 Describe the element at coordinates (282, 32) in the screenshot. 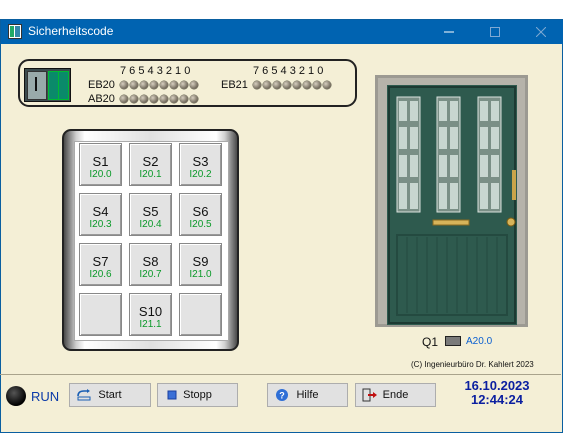

I see `title-bar: Sicherheitscode` at that location.